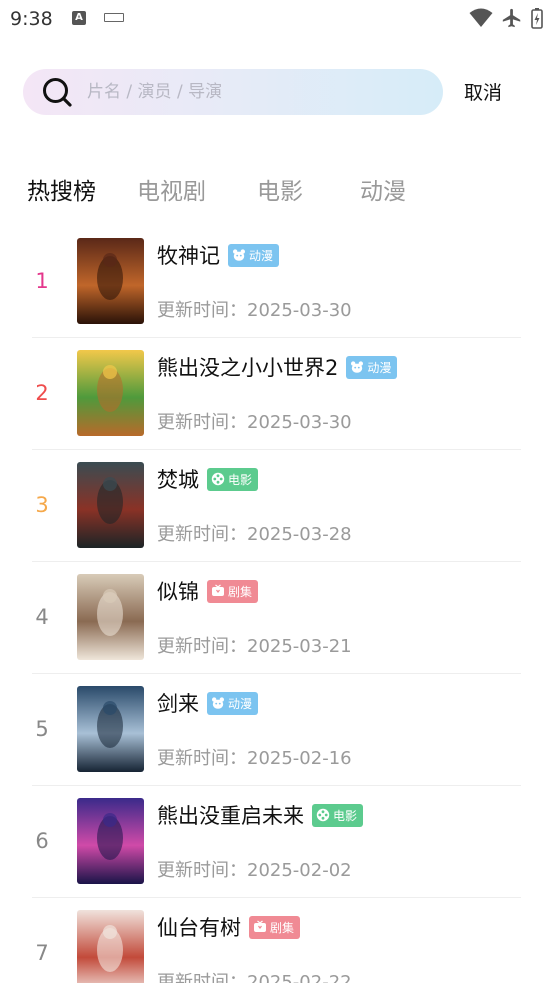  Describe the element at coordinates (42, 729) in the screenshot. I see `rank-number: 5` at that location.